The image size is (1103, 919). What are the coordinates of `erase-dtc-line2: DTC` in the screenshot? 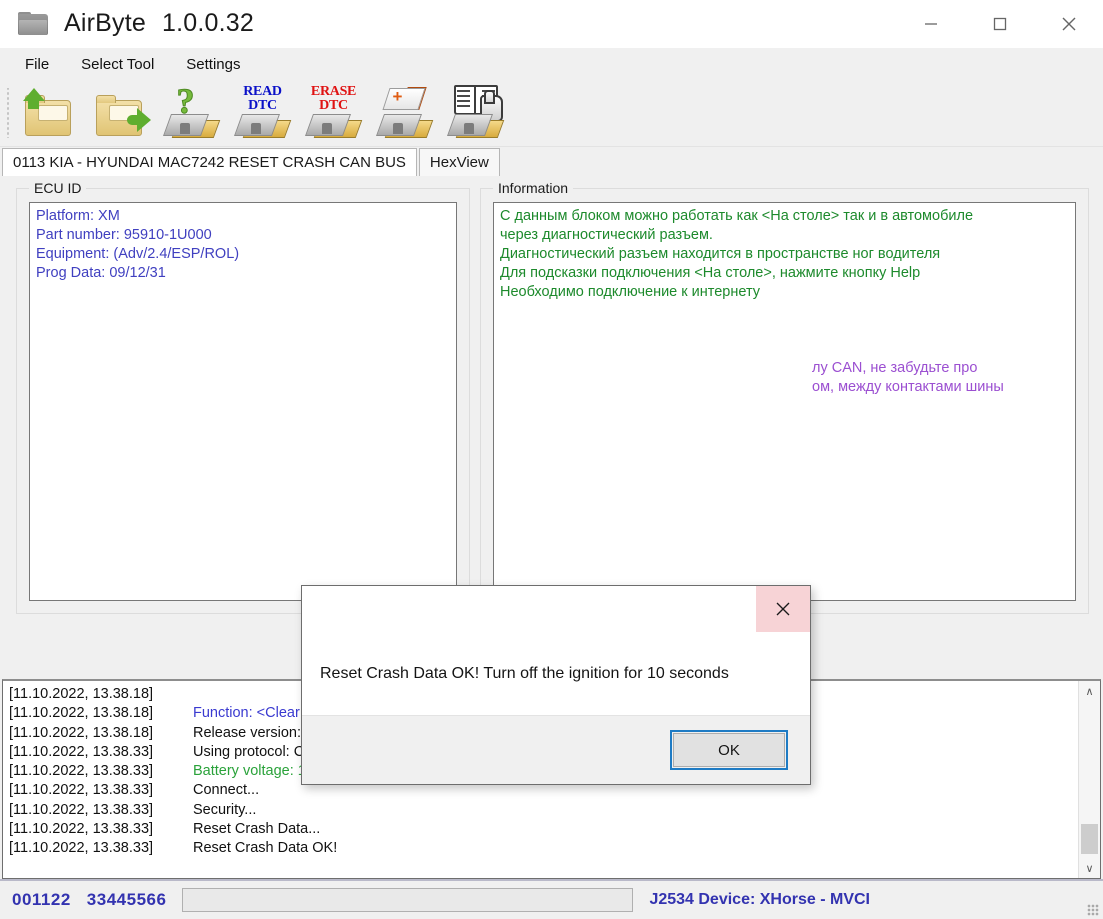 It's located at (333, 105).